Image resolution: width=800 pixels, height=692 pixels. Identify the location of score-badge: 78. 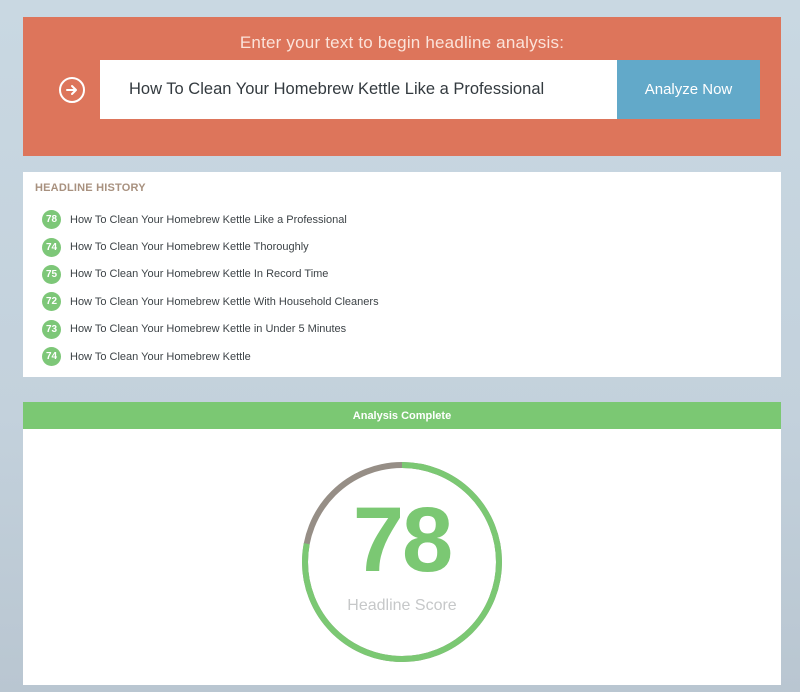
(51, 220).